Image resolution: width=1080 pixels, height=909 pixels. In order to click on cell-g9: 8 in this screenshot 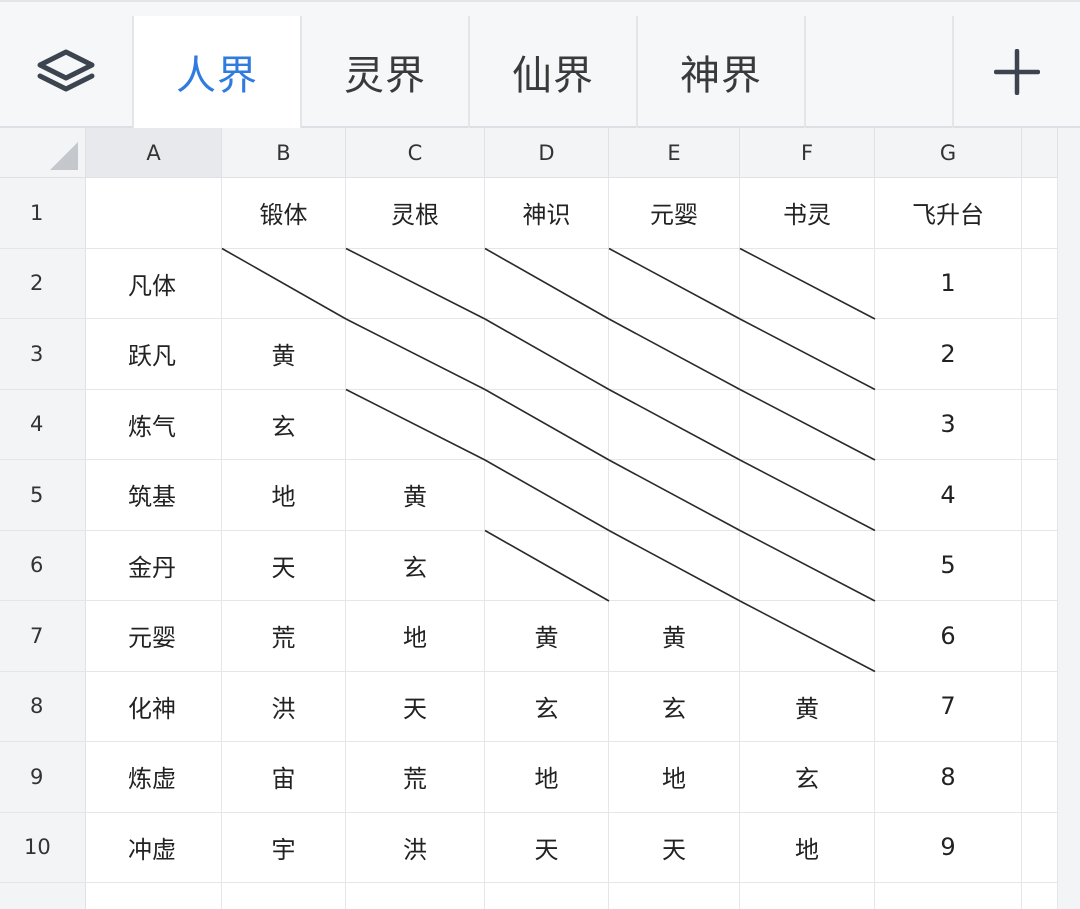, I will do `click(948, 777)`.